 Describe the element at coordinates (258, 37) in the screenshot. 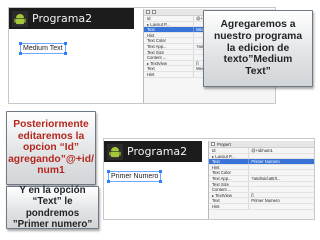

I see `callout-line: nuestro programa` at that location.